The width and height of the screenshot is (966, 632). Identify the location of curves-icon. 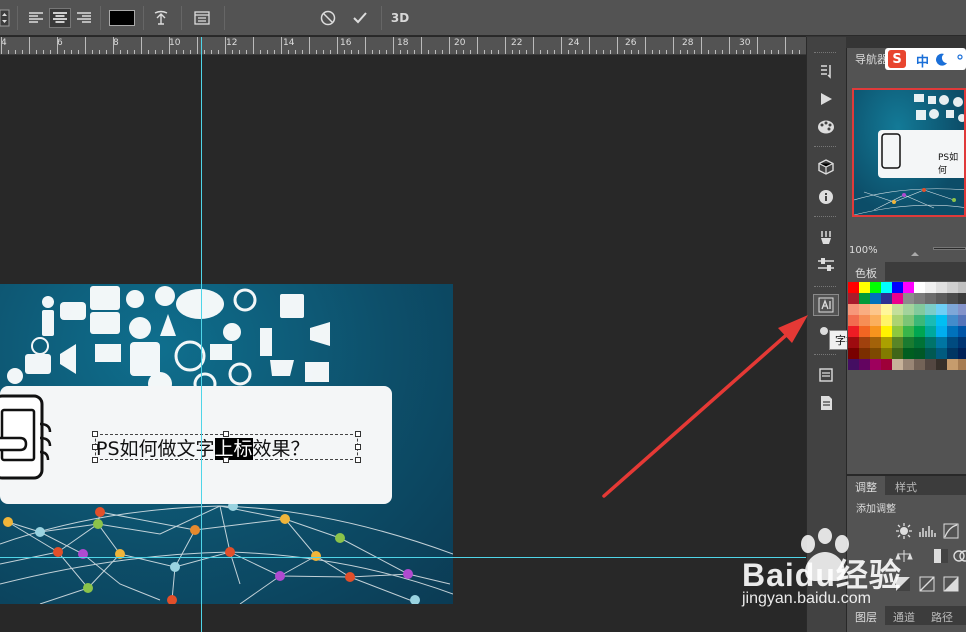
(951, 531).